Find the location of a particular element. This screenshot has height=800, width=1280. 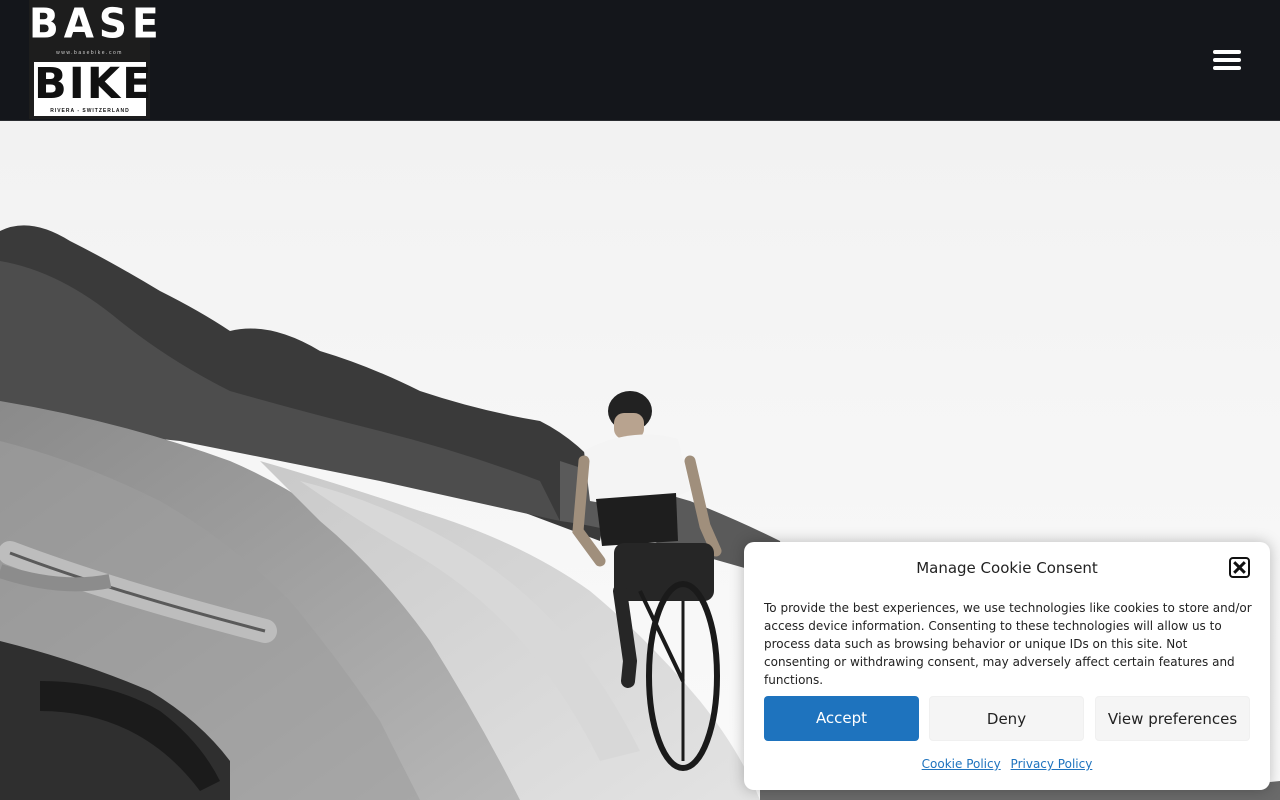

view-preferences-button: View preferences is located at coordinates (1172, 718).